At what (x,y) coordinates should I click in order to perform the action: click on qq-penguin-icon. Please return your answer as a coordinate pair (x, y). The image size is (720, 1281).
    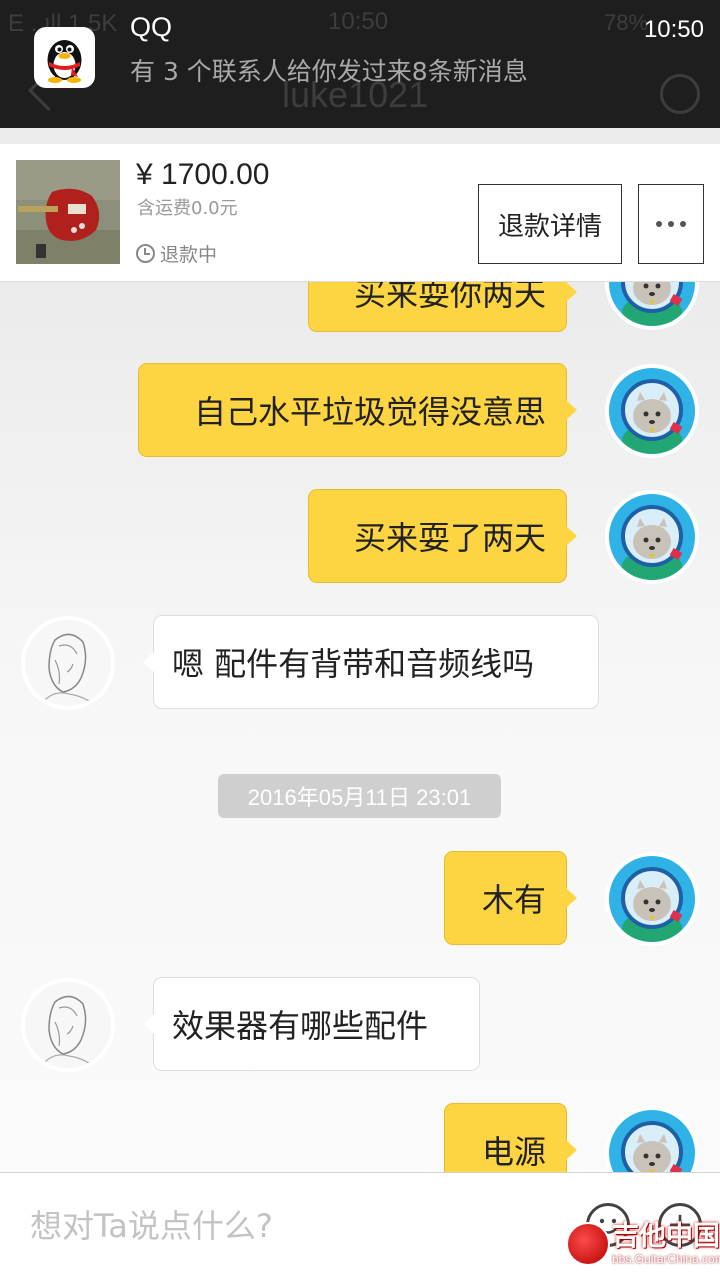
    Looking at the image, I should click on (64, 57).